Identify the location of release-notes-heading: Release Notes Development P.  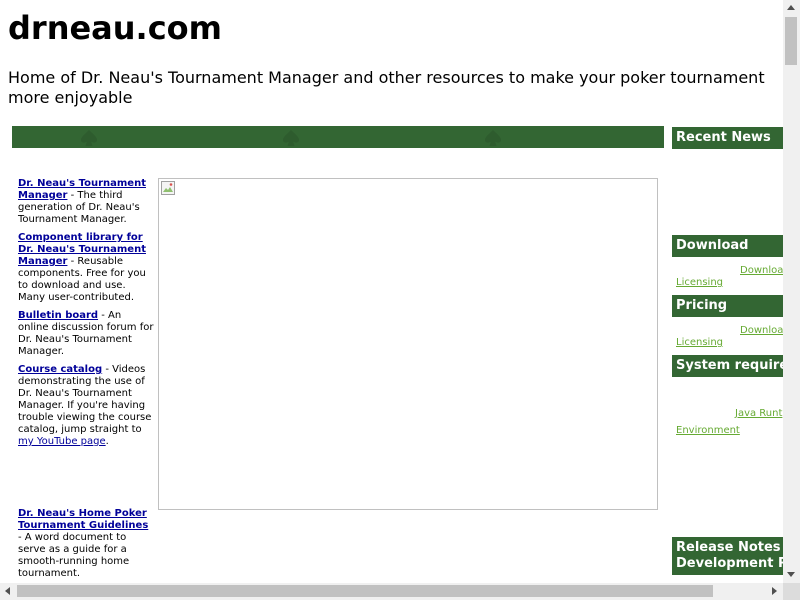
(727, 556).